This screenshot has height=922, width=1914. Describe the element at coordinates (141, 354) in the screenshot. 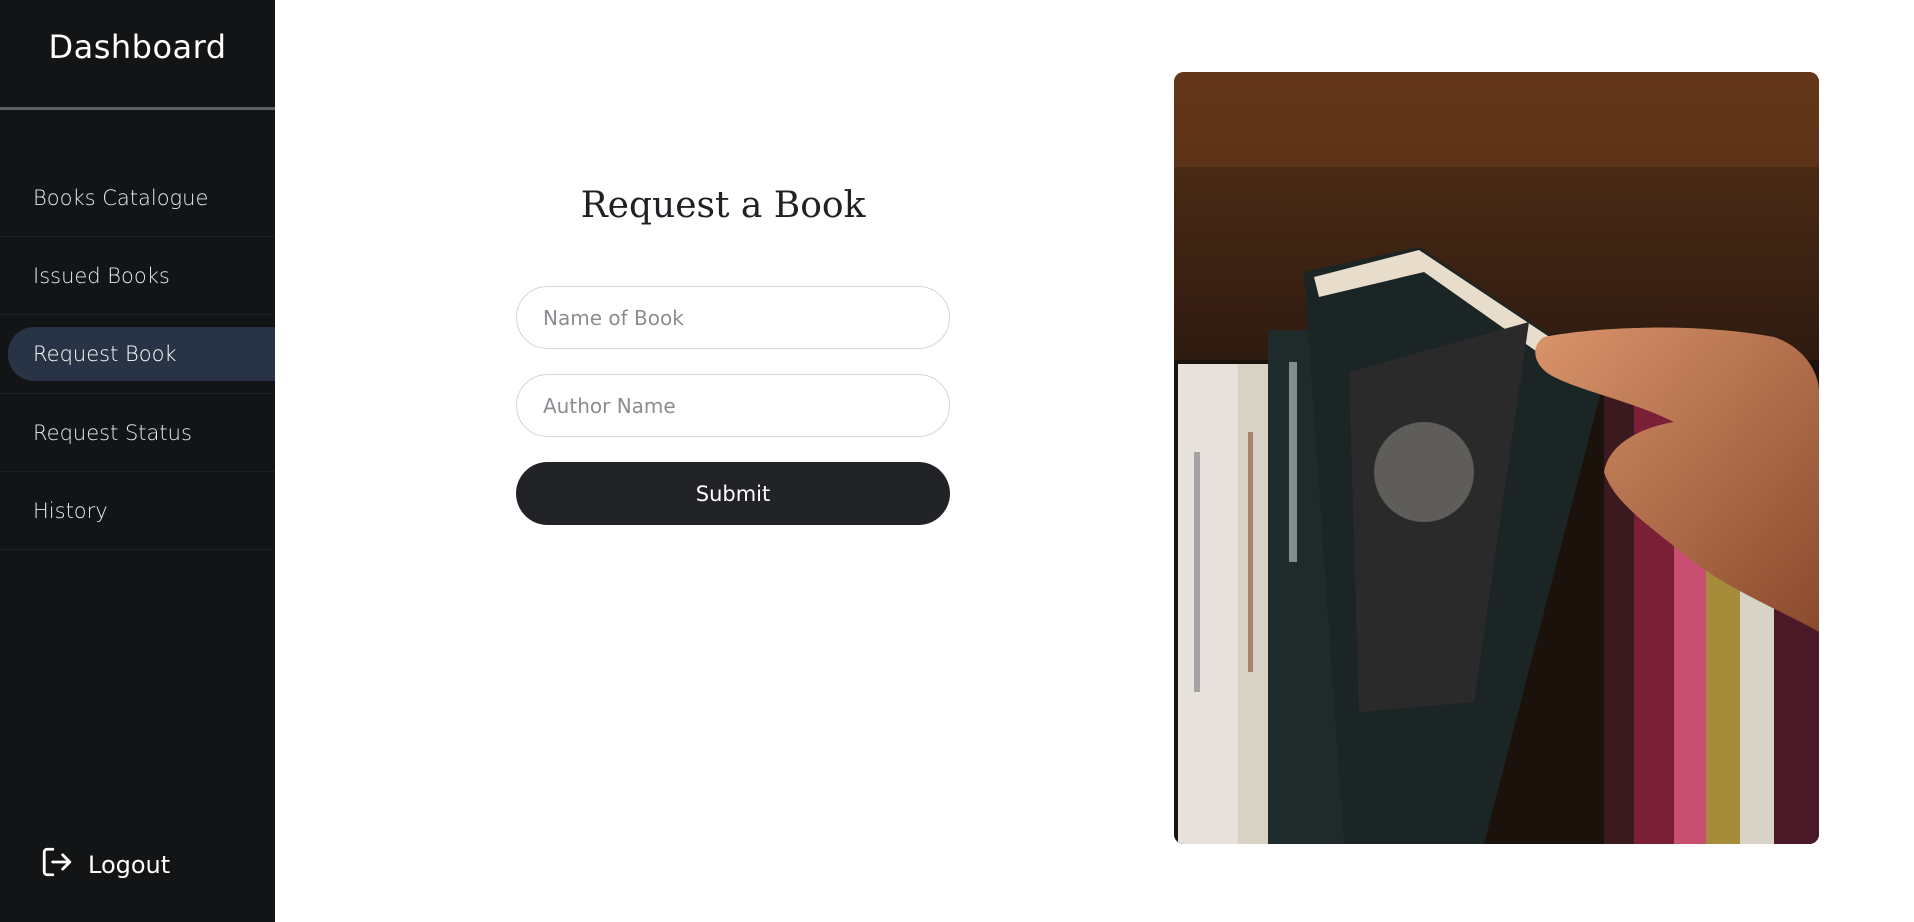

I see `sidebar-item-request-book: Request Book` at that location.